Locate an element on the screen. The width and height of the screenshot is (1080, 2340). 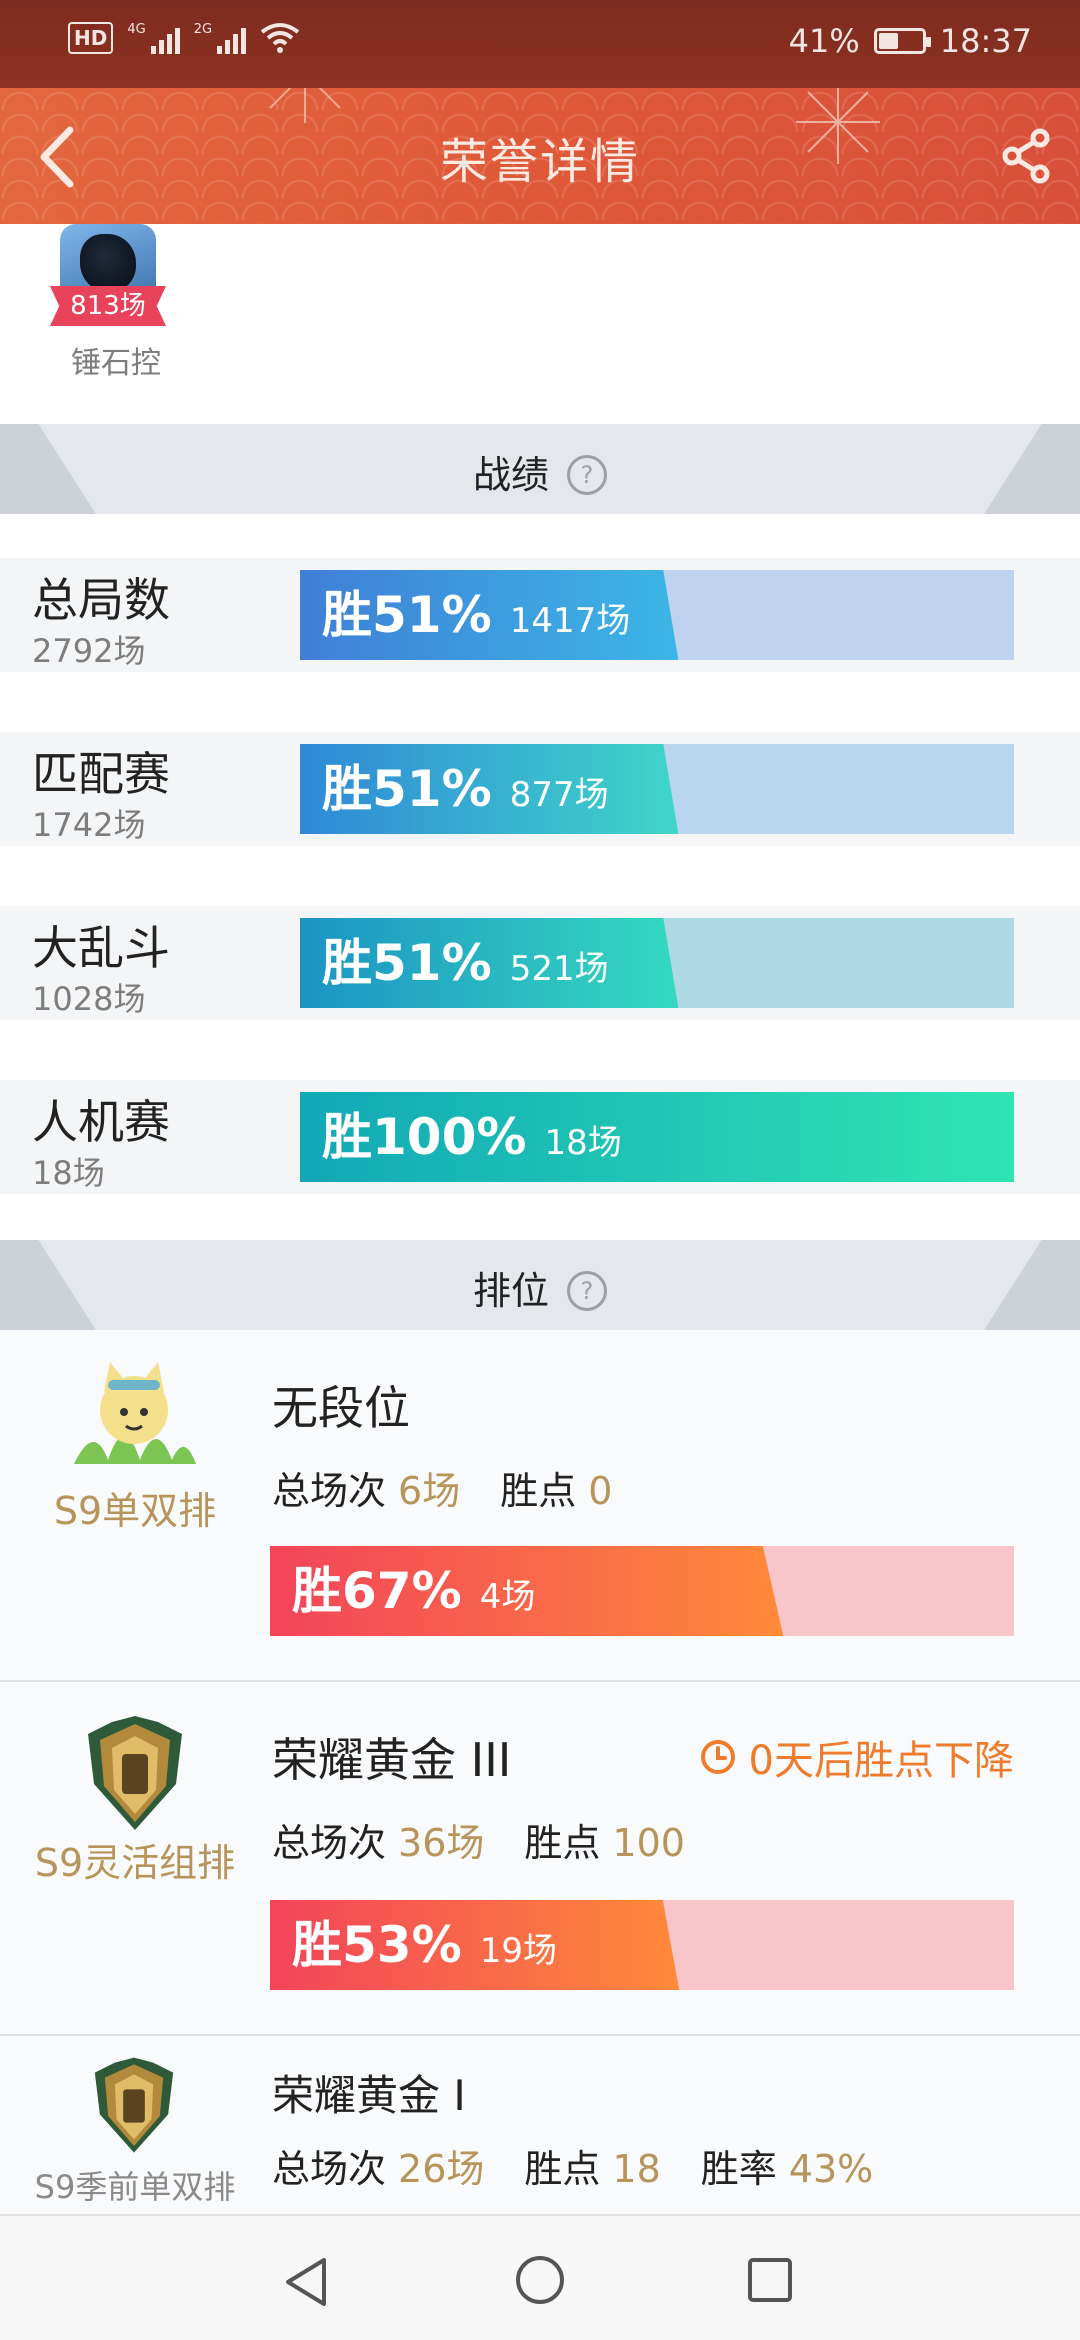
rank-stats: 总场次 6场 胜点 0 is located at coordinates (442, 1491).